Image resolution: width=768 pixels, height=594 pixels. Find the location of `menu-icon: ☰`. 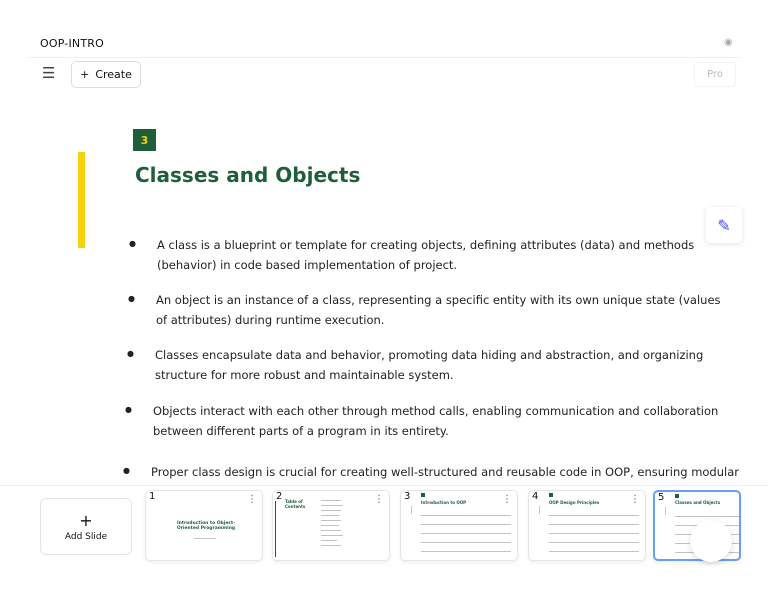

menu-icon: ☰ is located at coordinates (48, 73).